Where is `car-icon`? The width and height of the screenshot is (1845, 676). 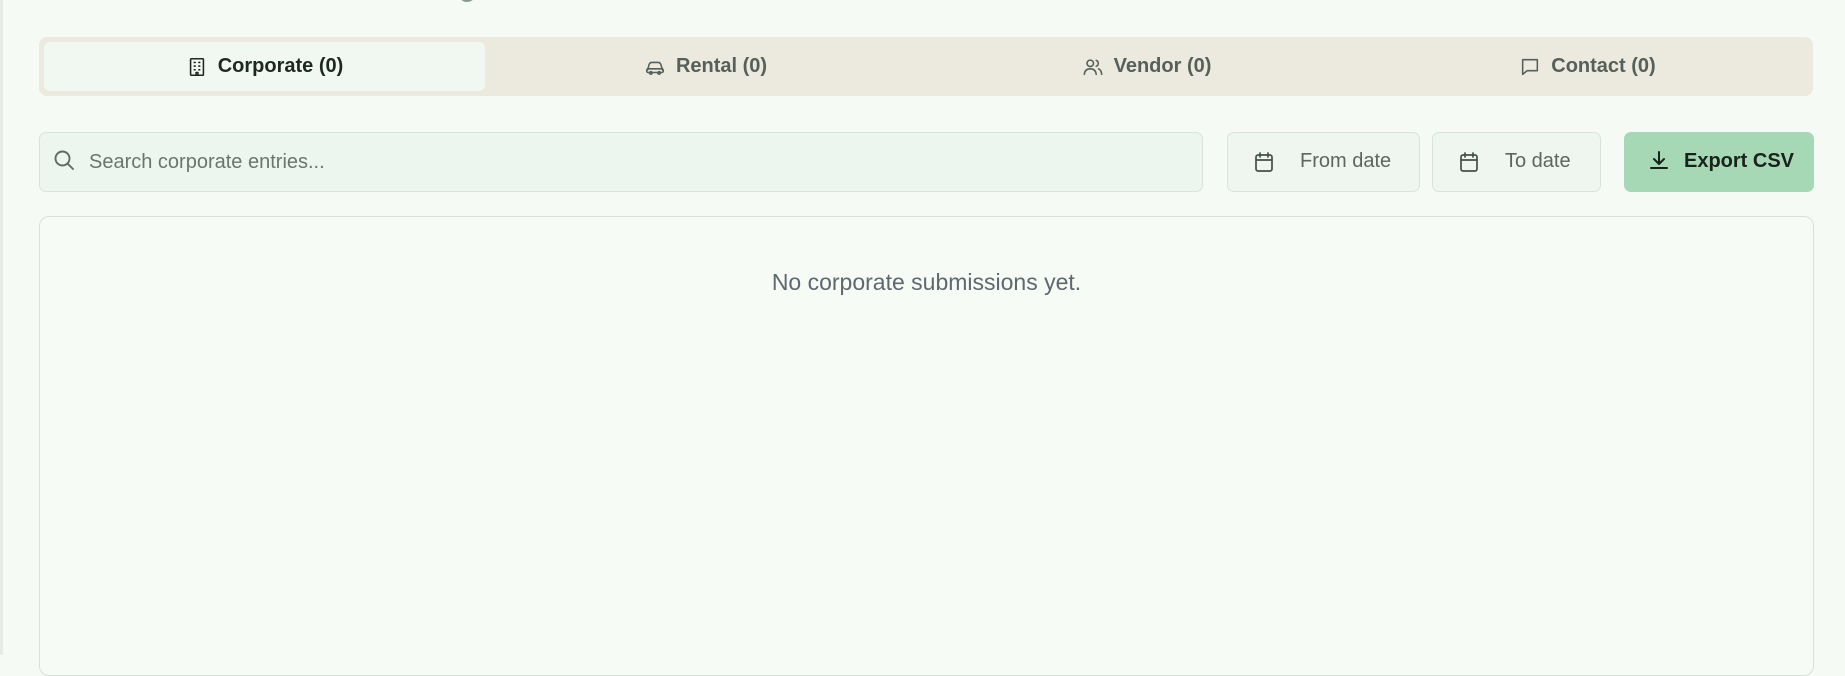
car-icon is located at coordinates (654, 68).